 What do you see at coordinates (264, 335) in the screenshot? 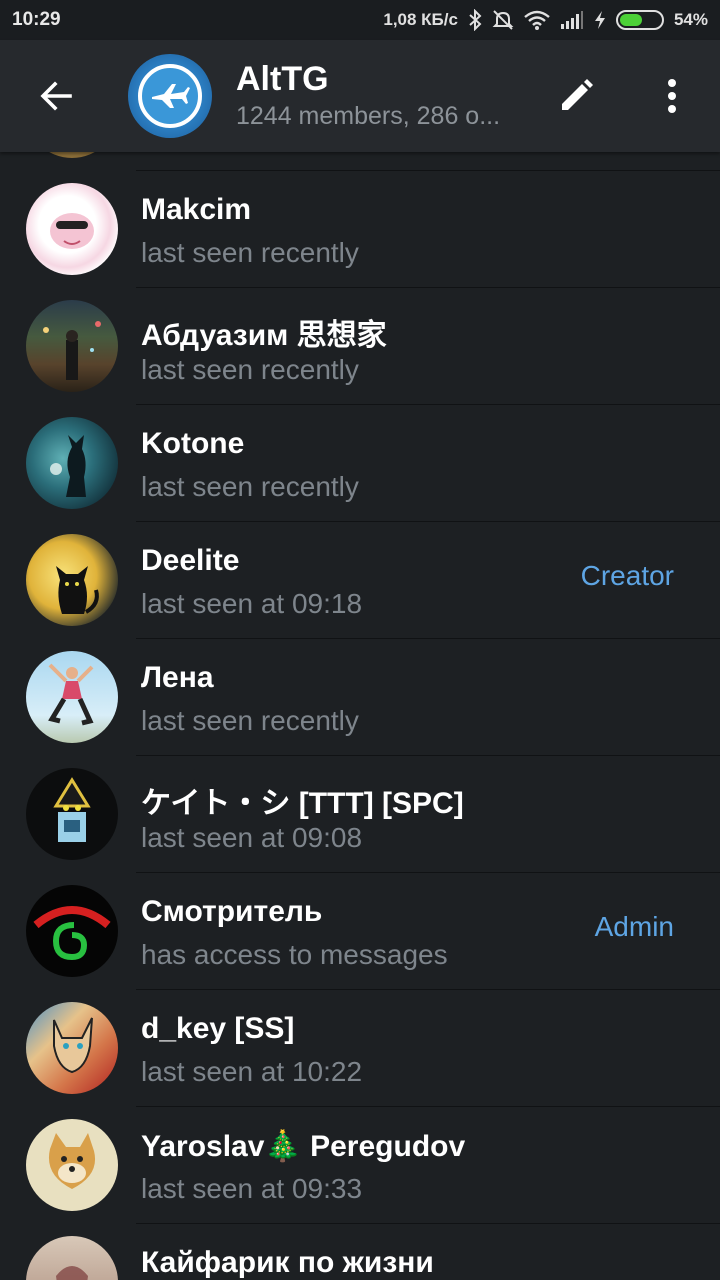
I see `member-name: Абдуазим 思想家` at bounding box center [264, 335].